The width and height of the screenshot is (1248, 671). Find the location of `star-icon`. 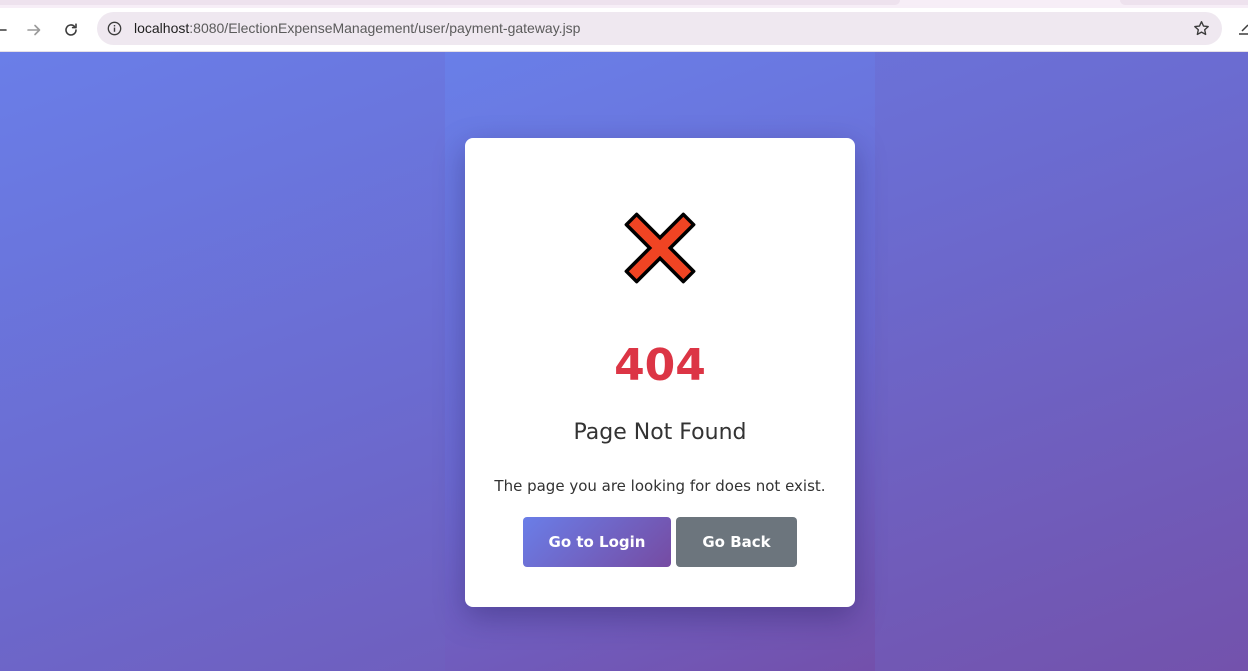

star-icon is located at coordinates (1201, 28).